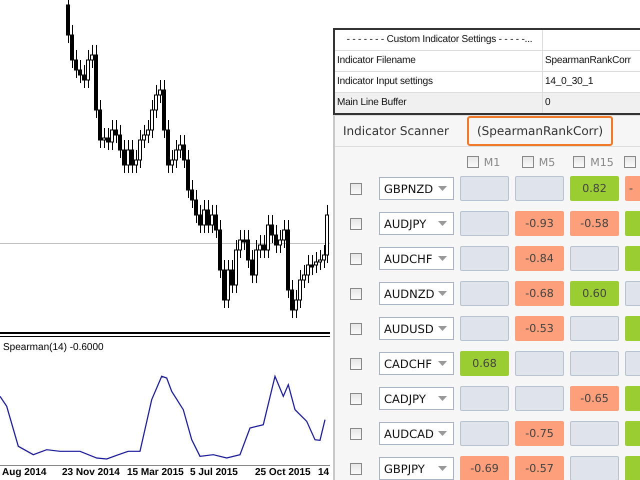  I want to click on symbol-dropdown: AUDCHF, so click(416, 258).